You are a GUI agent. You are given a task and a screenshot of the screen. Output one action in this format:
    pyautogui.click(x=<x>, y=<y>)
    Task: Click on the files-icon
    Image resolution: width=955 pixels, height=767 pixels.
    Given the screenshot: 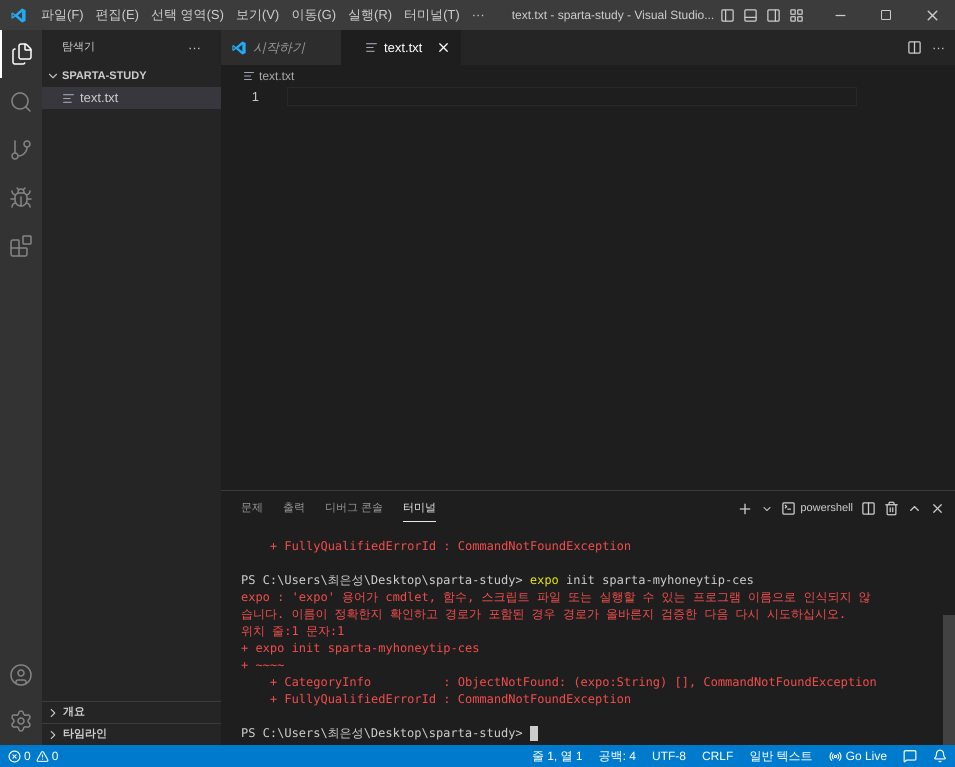 What is the action you would take?
    pyautogui.click(x=22, y=54)
    